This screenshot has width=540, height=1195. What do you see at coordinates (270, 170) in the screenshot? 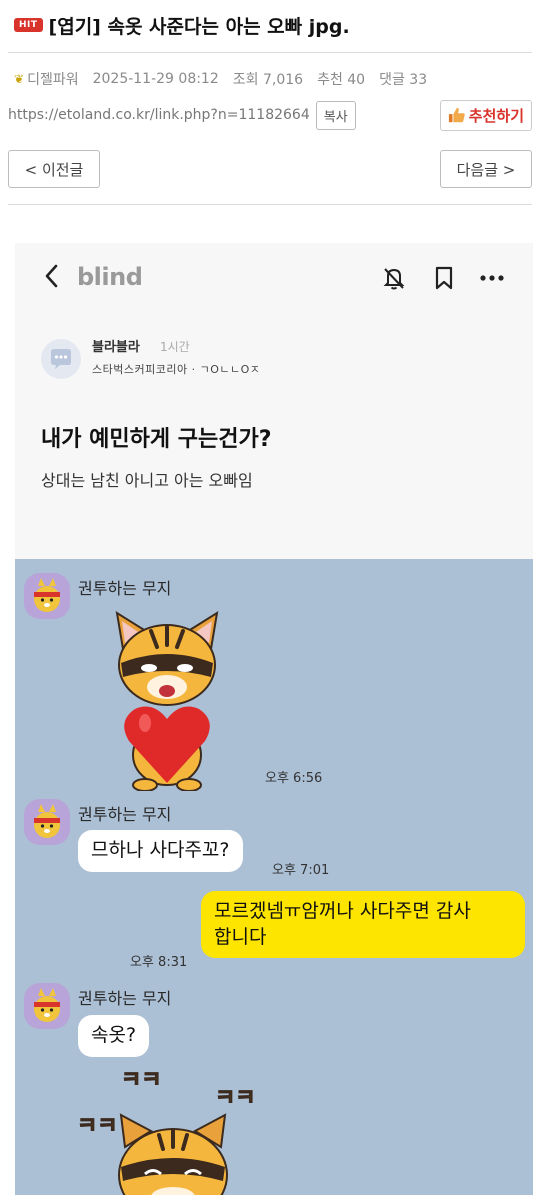
I see `post-navigation: < 이전글 다음글 >` at bounding box center [270, 170].